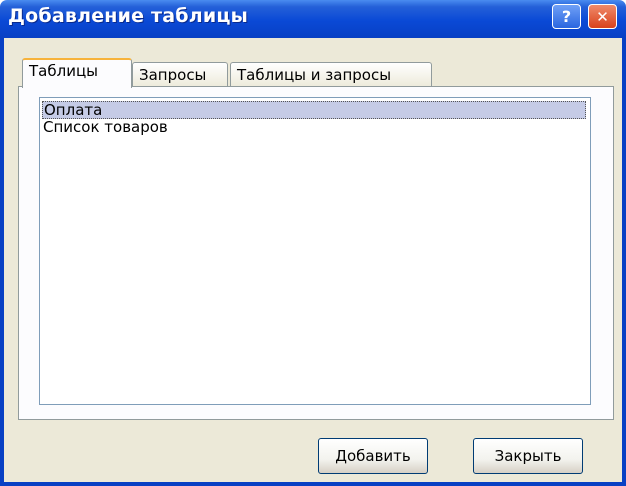 The image size is (626, 486). I want to click on close-button: Закрыть, so click(528, 456).